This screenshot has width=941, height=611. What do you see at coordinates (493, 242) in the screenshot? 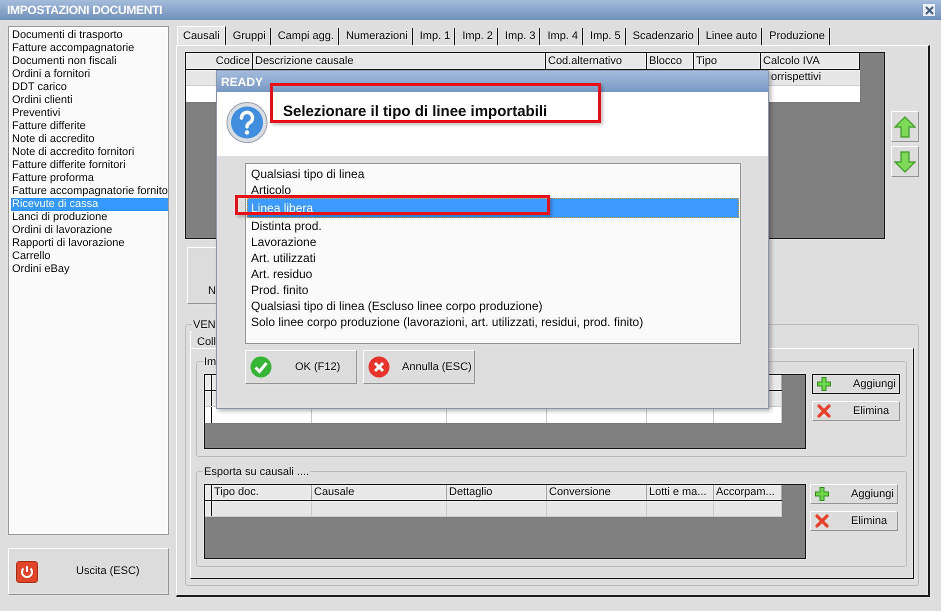
I see `line-type-option: Lavorazione` at bounding box center [493, 242].